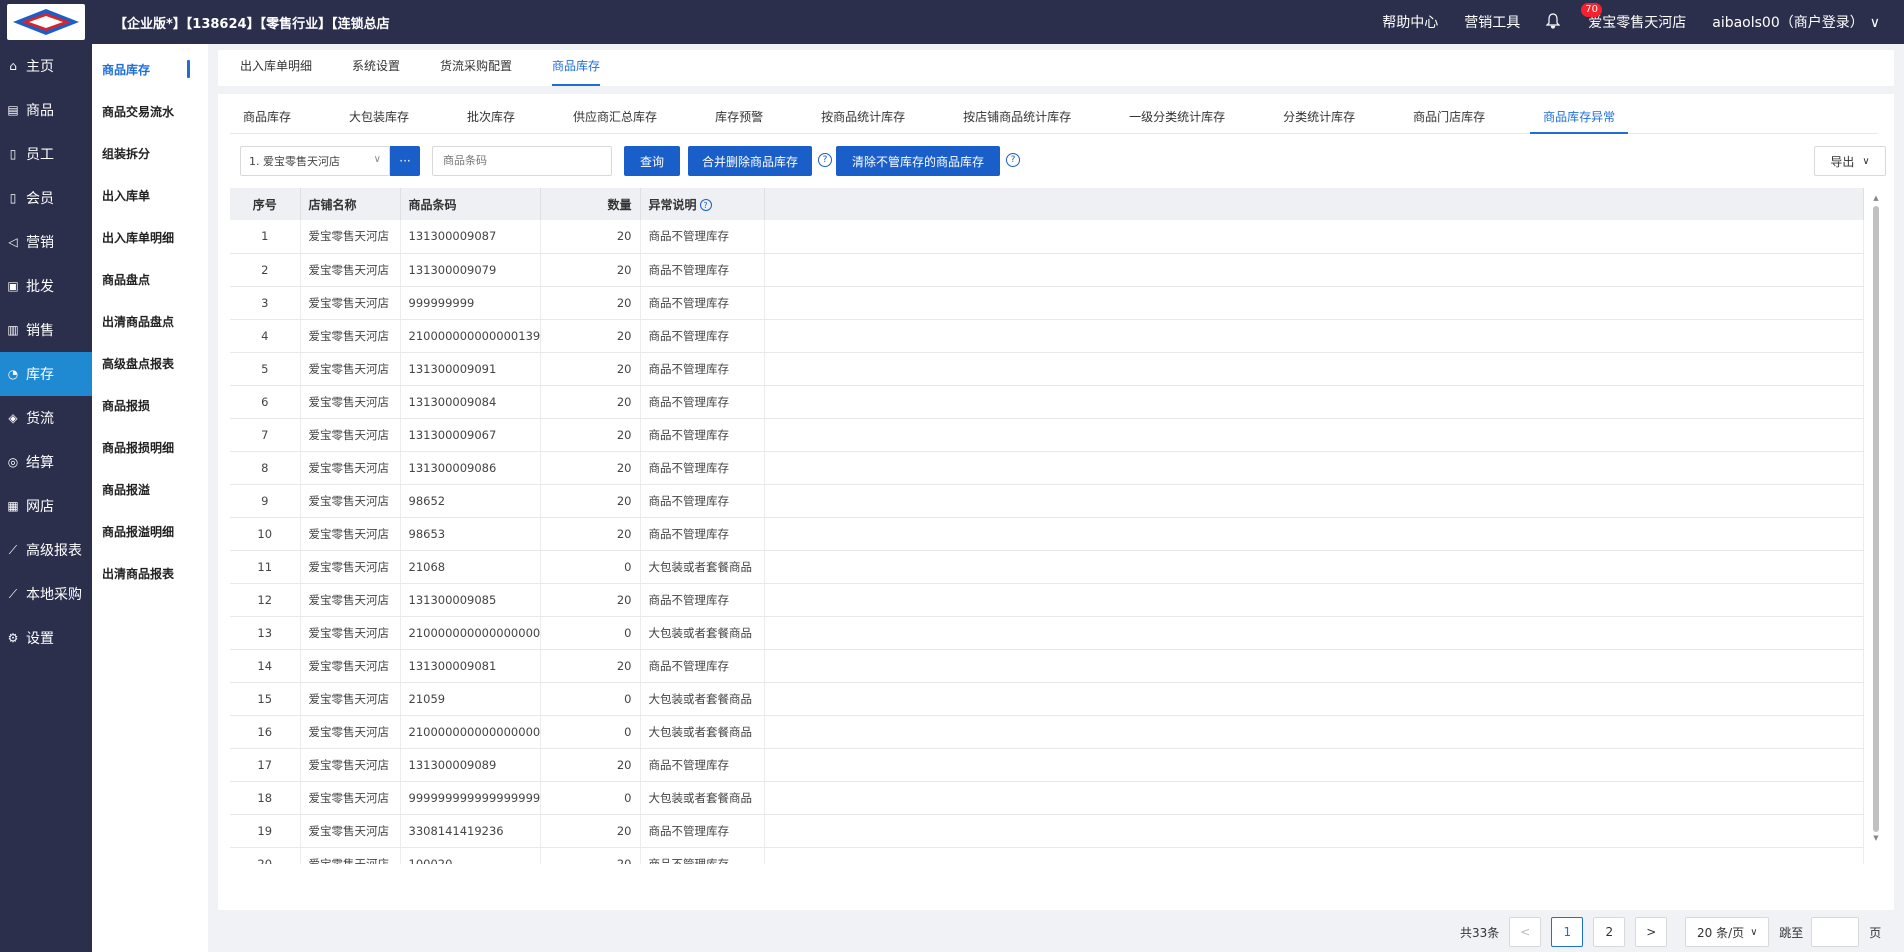 Image resolution: width=1904 pixels, height=952 pixels. Describe the element at coordinates (1876, 838) in the screenshot. I see `scroll-down-arrow-icon: ▼` at that location.